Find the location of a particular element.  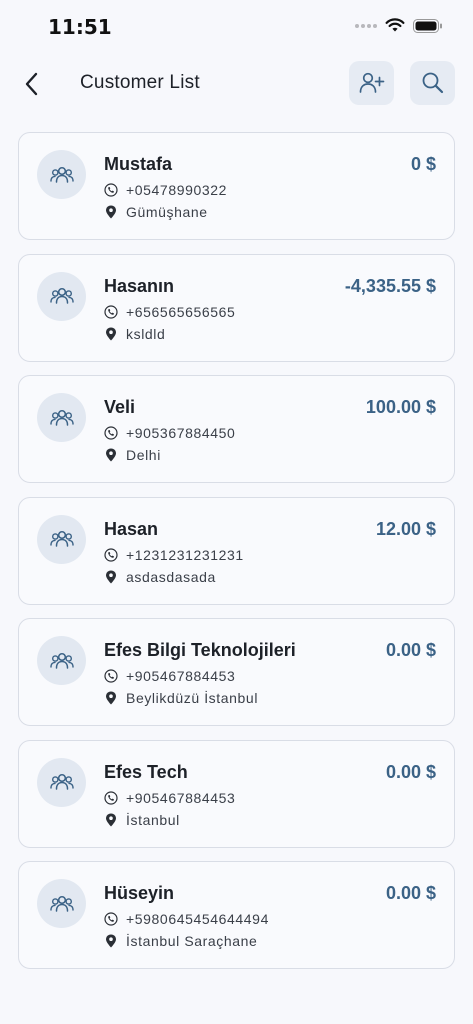

battery-icon is located at coordinates (427, 25).